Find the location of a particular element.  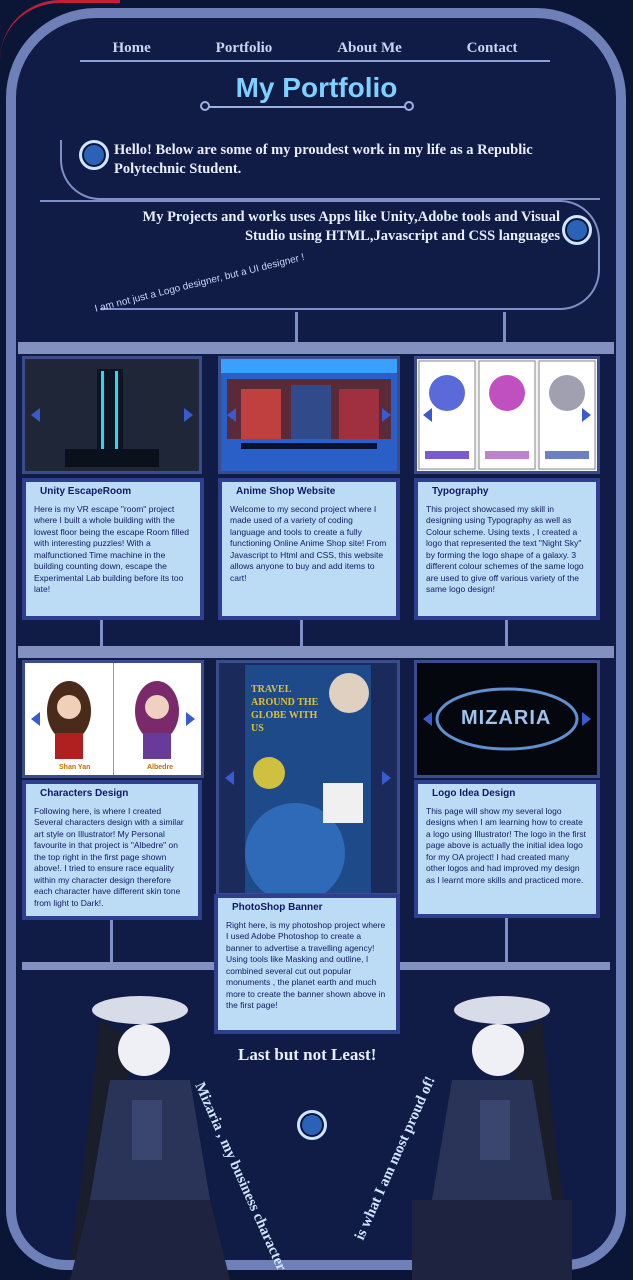

nav-about-me: About Me is located at coordinates (369, 48).